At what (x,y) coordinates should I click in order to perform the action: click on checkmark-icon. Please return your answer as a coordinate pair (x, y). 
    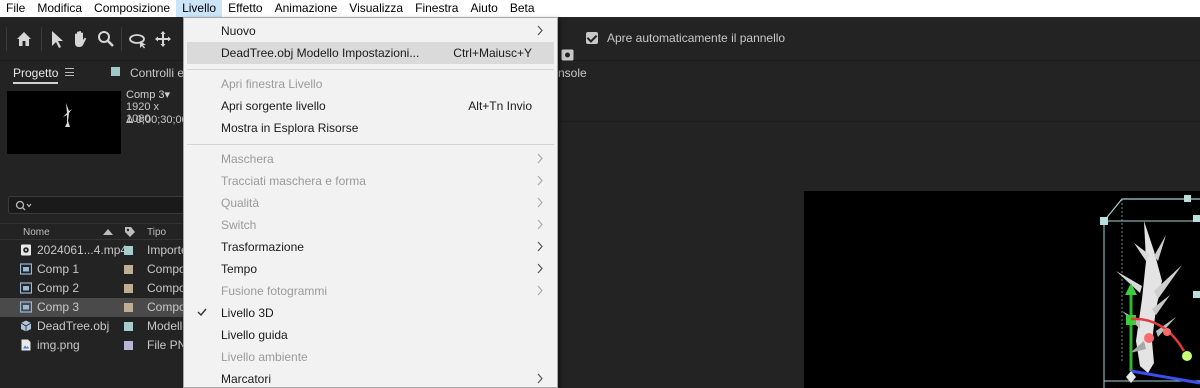
    Looking at the image, I should click on (202, 312).